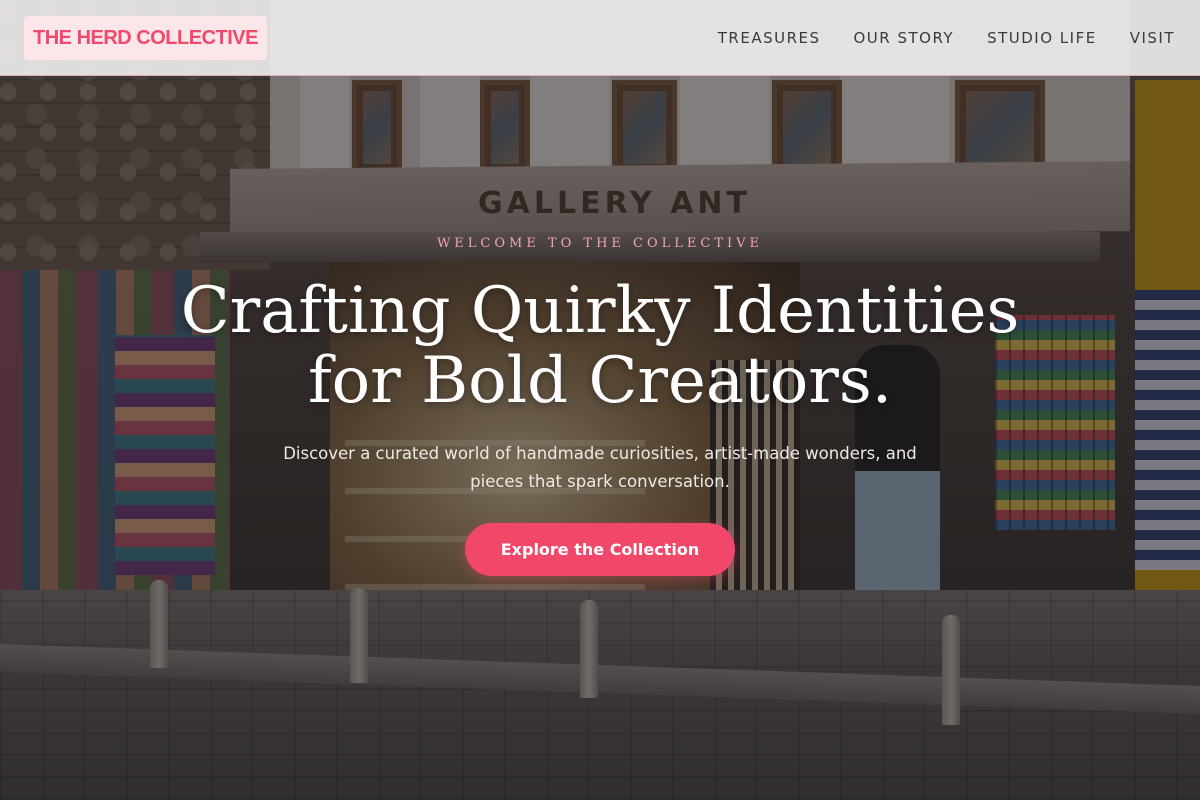  Describe the element at coordinates (145, 38) in the screenshot. I see `brand-logo: THE HERD COLLECTIVE` at that location.